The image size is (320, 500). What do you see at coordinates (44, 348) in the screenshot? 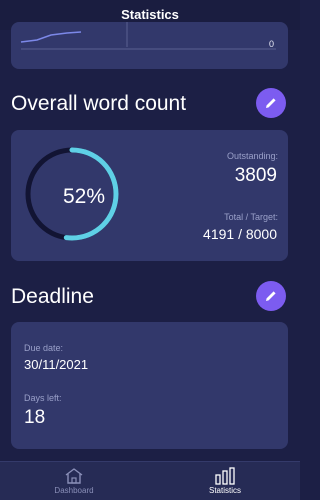
I see `due-date-label: Due date:` at bounding box center [44, 348].